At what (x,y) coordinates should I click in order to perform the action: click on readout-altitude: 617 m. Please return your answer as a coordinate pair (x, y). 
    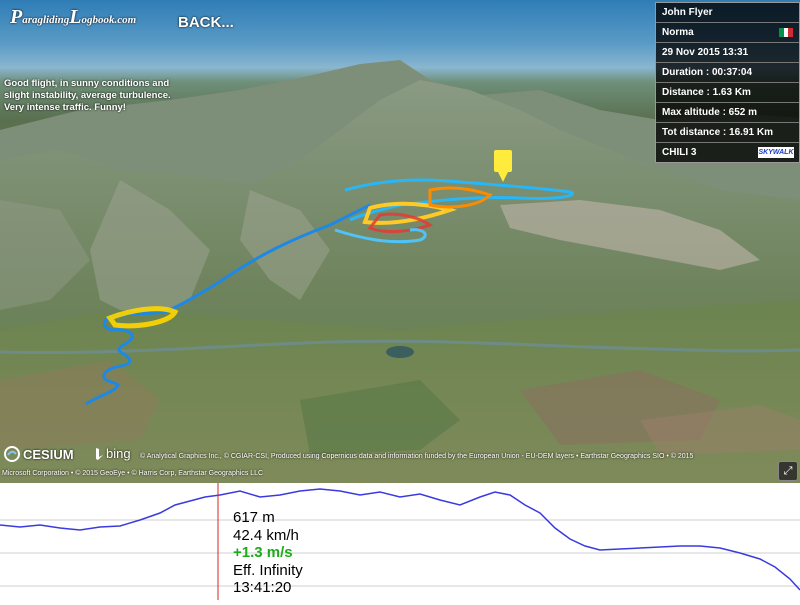
    Looking at the image, I should click on (254, 517).